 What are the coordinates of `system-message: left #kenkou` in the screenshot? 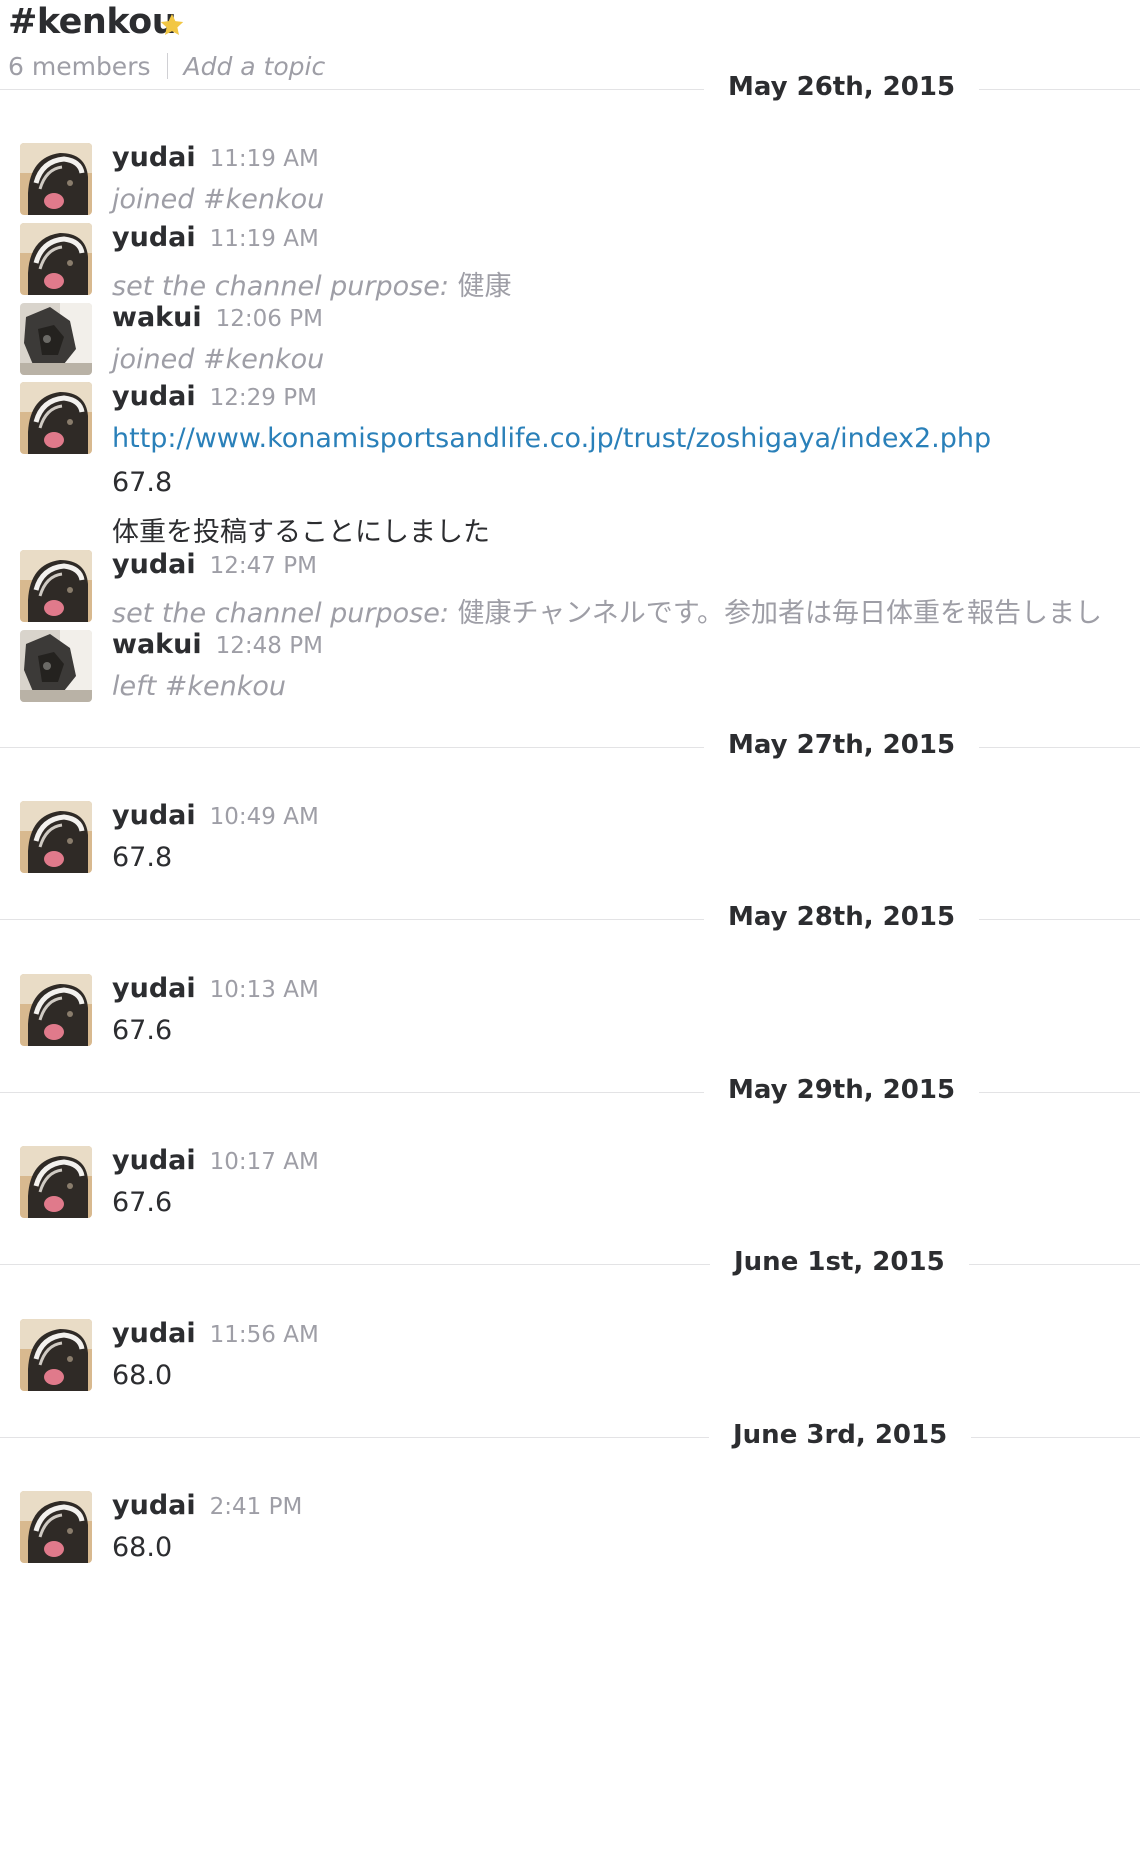 It's located at (199, 686).